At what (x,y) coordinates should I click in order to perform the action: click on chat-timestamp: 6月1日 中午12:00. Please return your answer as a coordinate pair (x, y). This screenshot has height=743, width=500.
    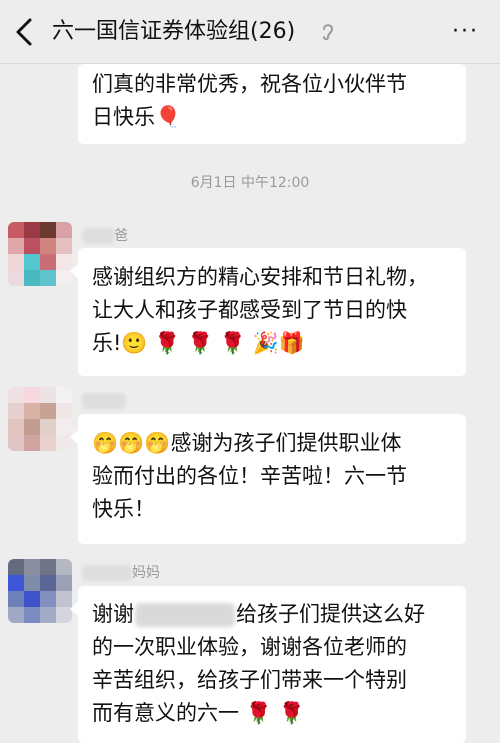
    Looking at the image, I should click on (250, 183).